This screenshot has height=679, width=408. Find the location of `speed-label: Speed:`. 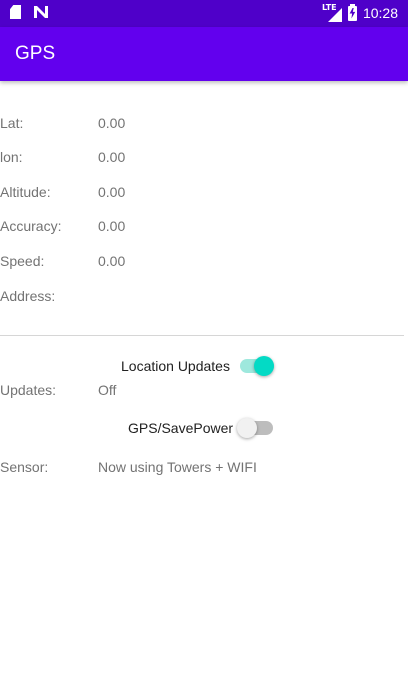

speed-label: Speed: is located at coordinates (22, 261).